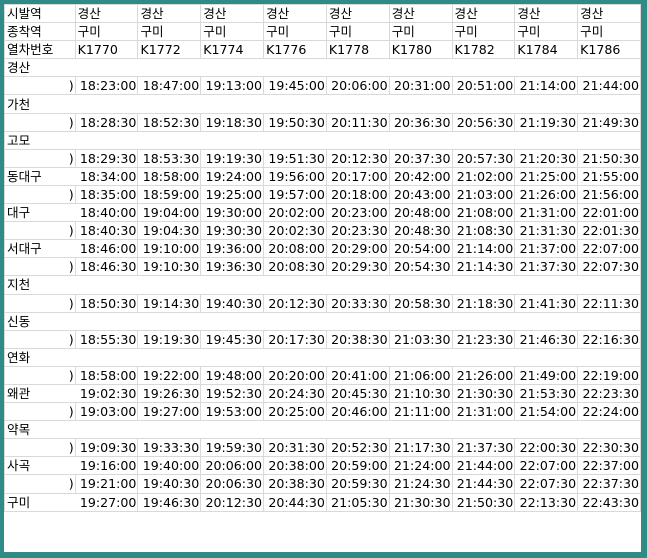 This screenshot has width=647, height=558. What do you see at coordinates (357, 502) in the screenshot?
I see `time-cell: 21:05:30` at bounding box center [357, 502].